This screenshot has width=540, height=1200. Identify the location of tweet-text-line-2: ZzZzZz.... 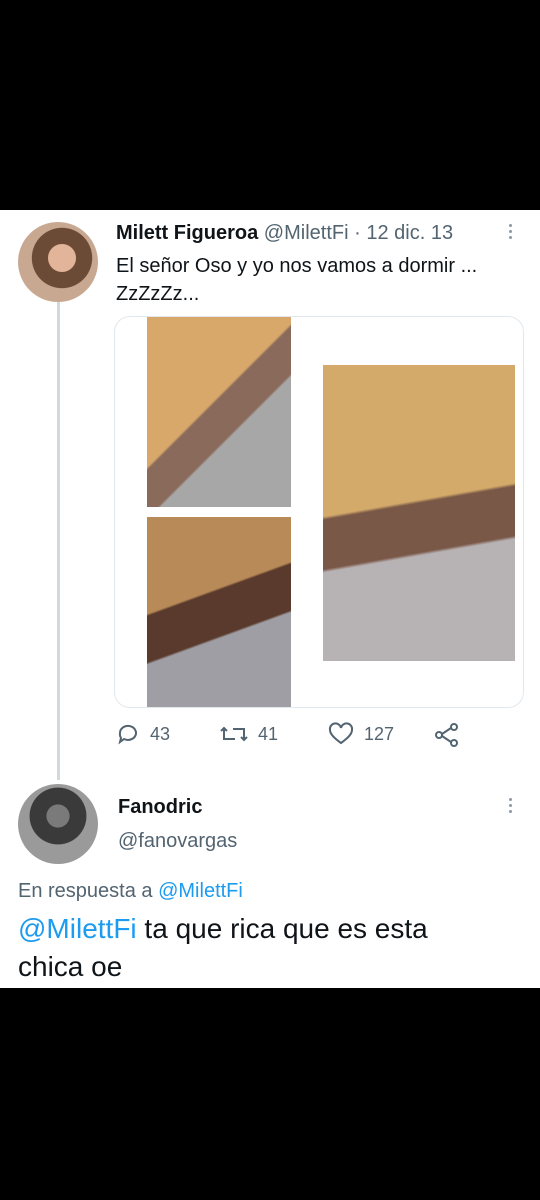
(158, 294).